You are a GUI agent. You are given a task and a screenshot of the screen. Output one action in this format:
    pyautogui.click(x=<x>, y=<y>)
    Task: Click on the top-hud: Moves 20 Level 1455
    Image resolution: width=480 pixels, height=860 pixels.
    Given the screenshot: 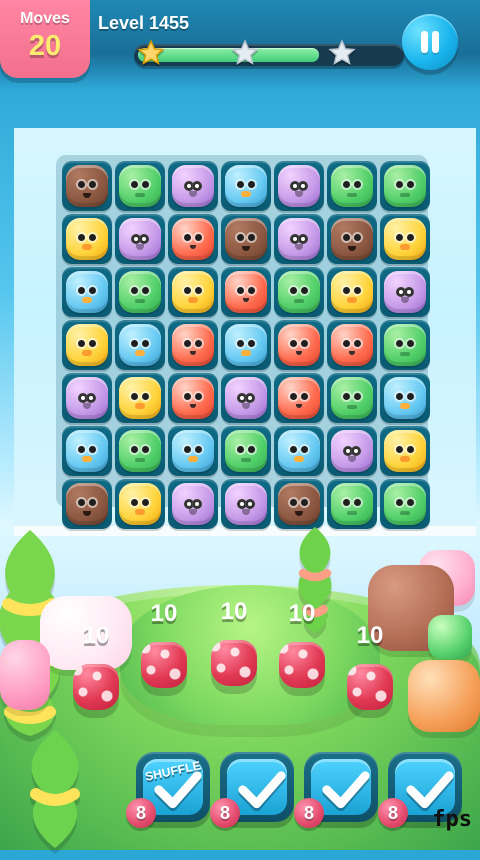 What is the action you would take?
    pyautogui.click(x=240, y=45)
    